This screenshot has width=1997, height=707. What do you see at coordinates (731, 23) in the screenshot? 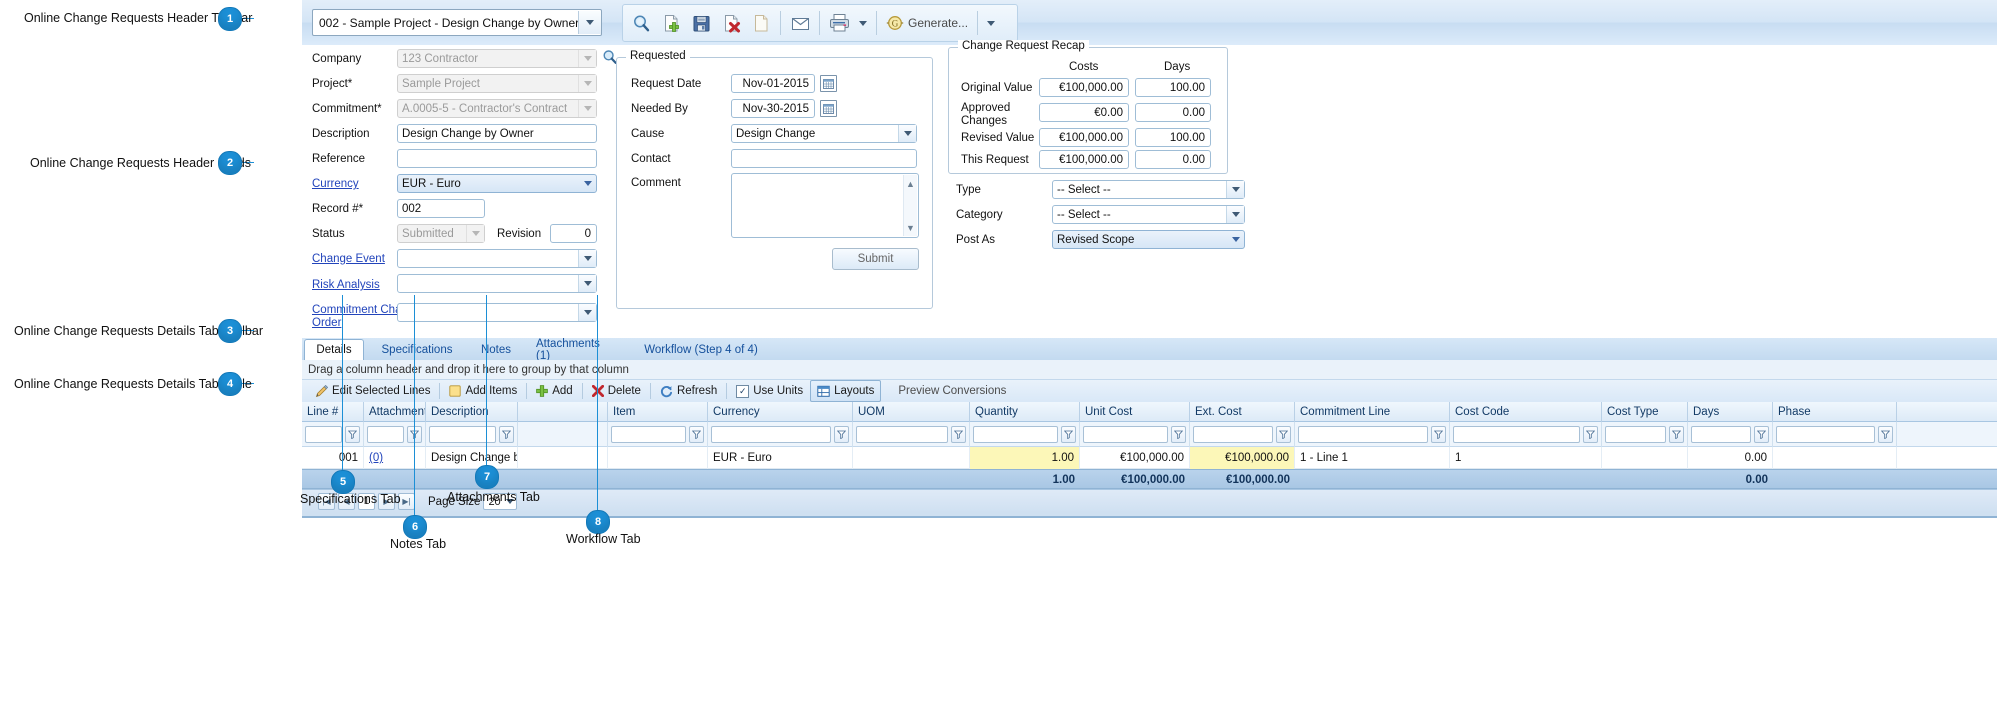
I see `delete-button` at bounding box center [731, 23].